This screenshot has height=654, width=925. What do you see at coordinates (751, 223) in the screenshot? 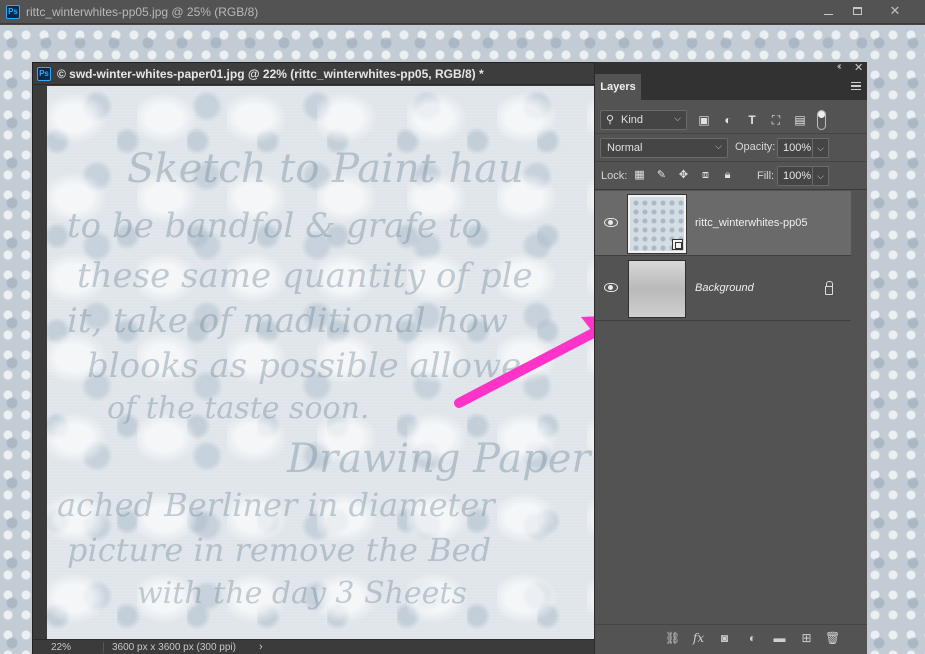
I see `layer-name: rittc_winterwhites-pp05` at bounding box center [751, 223].